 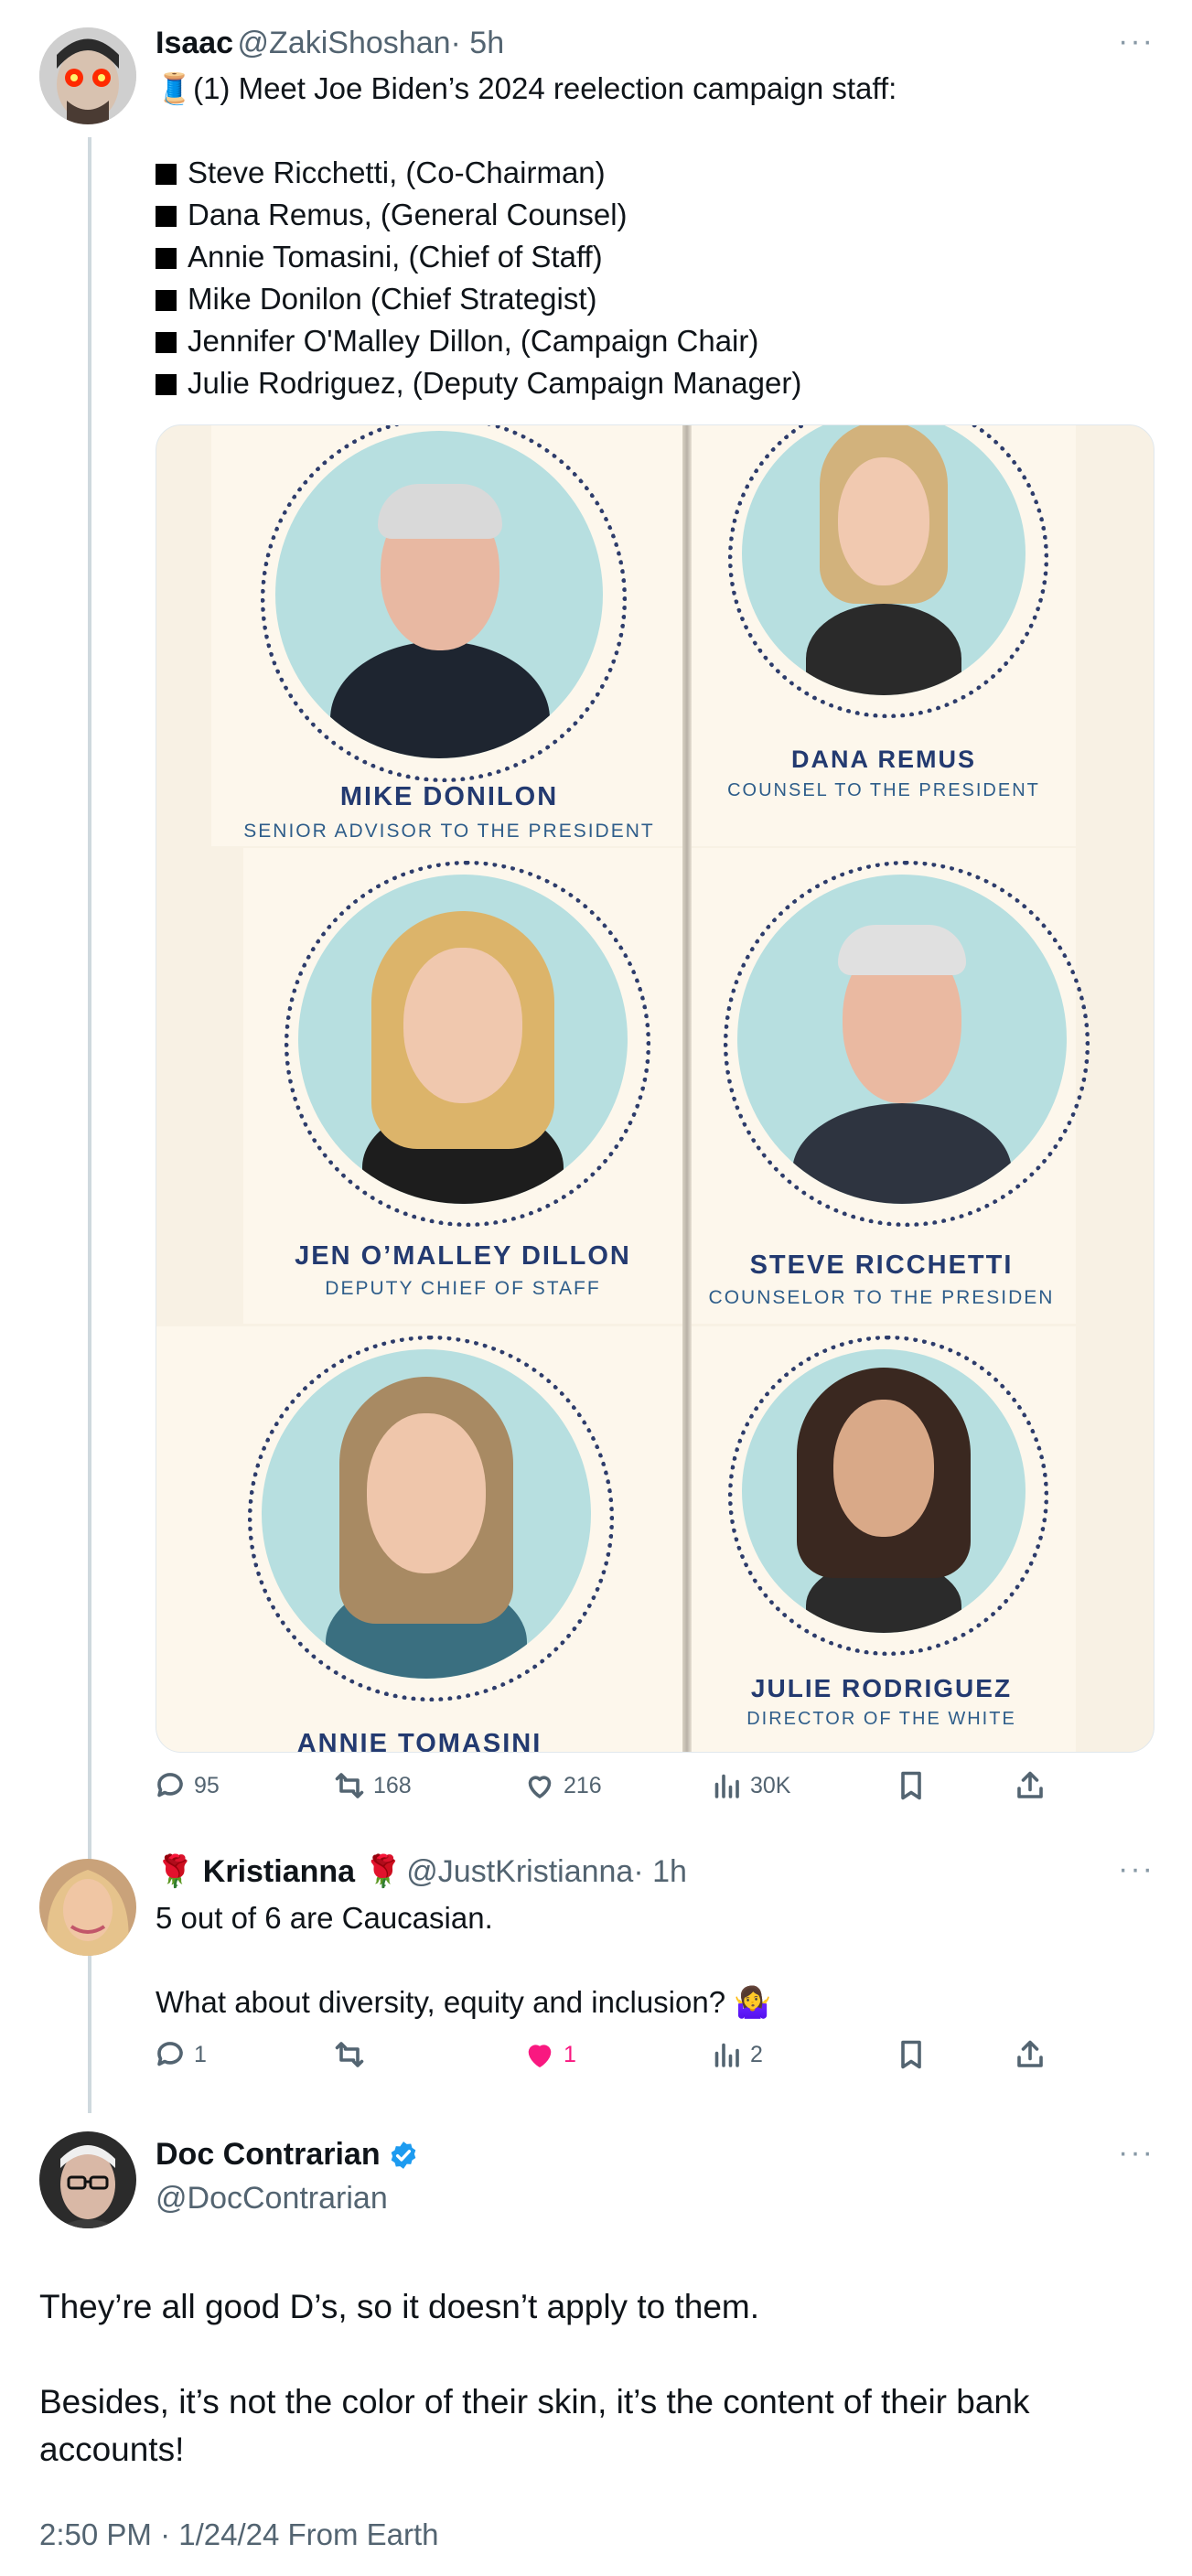 I want to click on repost-button: 168, so click(x=372, y=1785).